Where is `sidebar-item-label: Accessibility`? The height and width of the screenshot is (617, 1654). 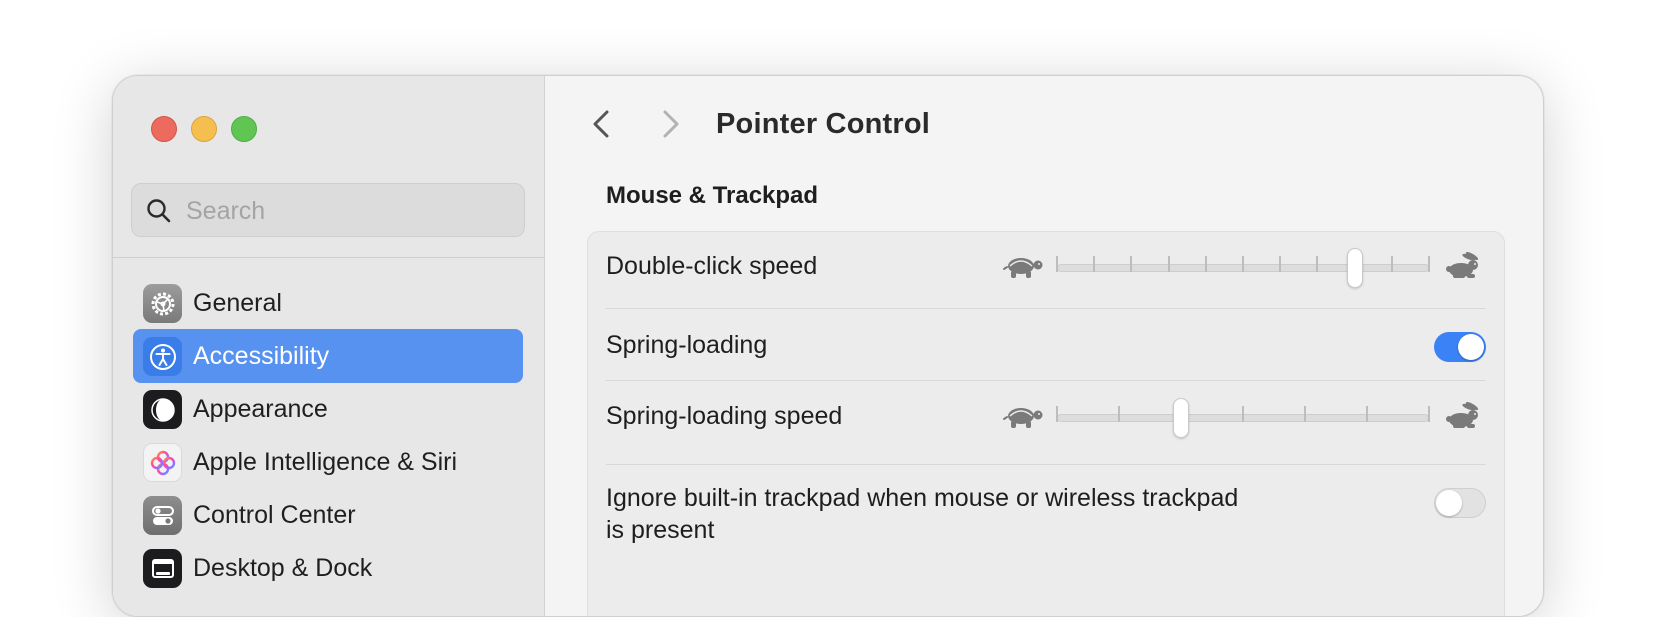 sidebar-item-label: Accessibility is located at coordinates (261, 356).